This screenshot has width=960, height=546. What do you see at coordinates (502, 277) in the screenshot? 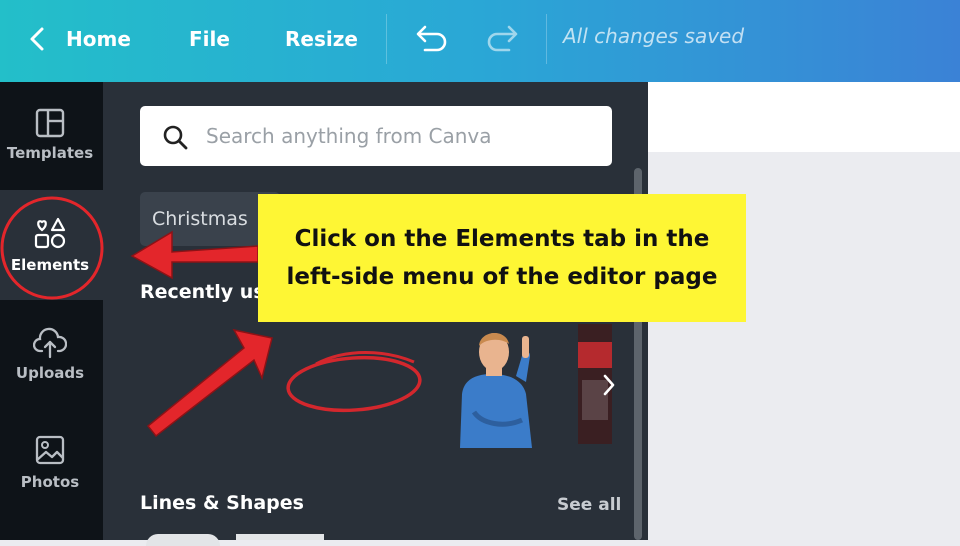
I see `callout-line: left-side menu of the editor page` at bounding box center [502, 277].